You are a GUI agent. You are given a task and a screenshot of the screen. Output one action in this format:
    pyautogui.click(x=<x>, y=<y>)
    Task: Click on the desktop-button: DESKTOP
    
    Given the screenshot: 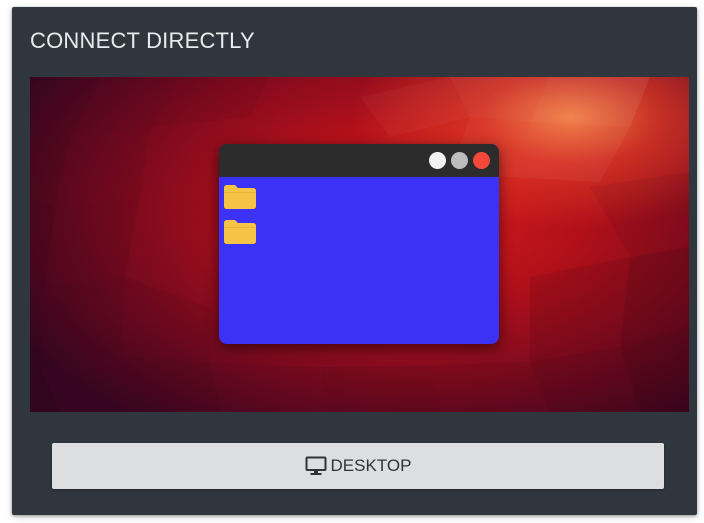 What is the action you would take?
    pyautogui.click(x=358, y=466)
    